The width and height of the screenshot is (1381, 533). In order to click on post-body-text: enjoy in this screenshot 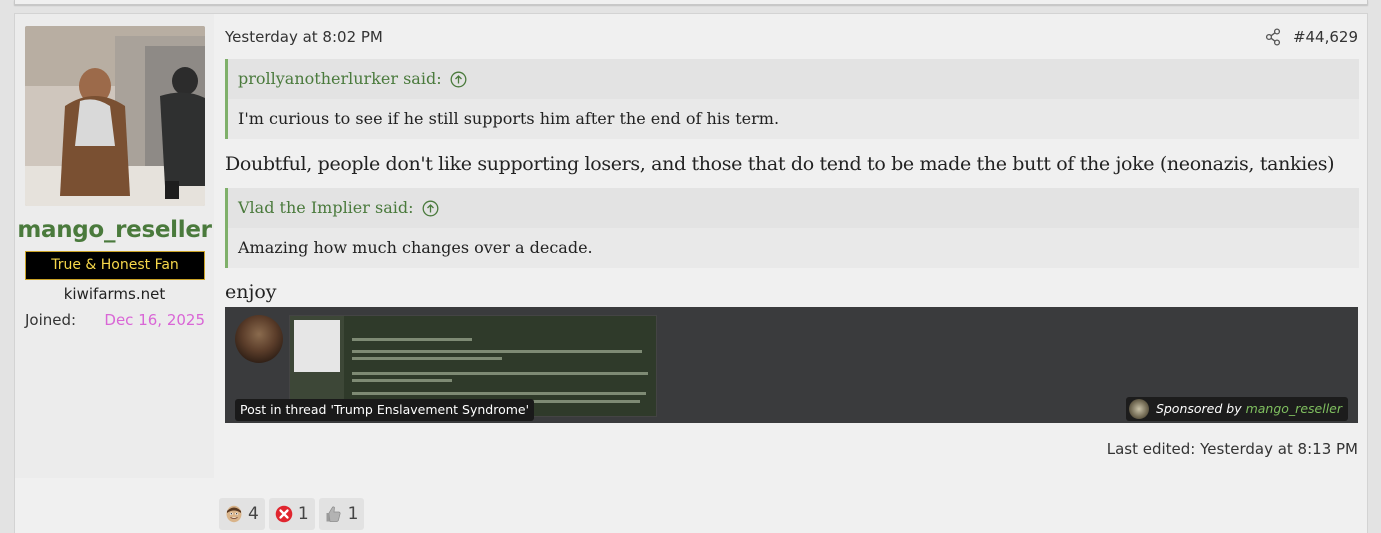, I will do `click(251, 292)`.